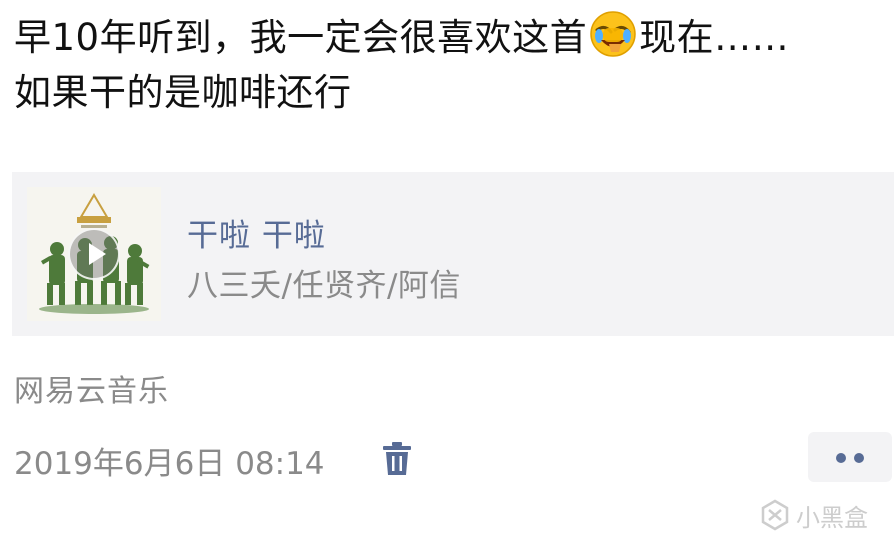 This screenshot has width=894, height=544. Describe the element at coordinates (324, 286) in the screenshot. I see `song-artist: 八三夭/任贤齐/阿信` at that location.